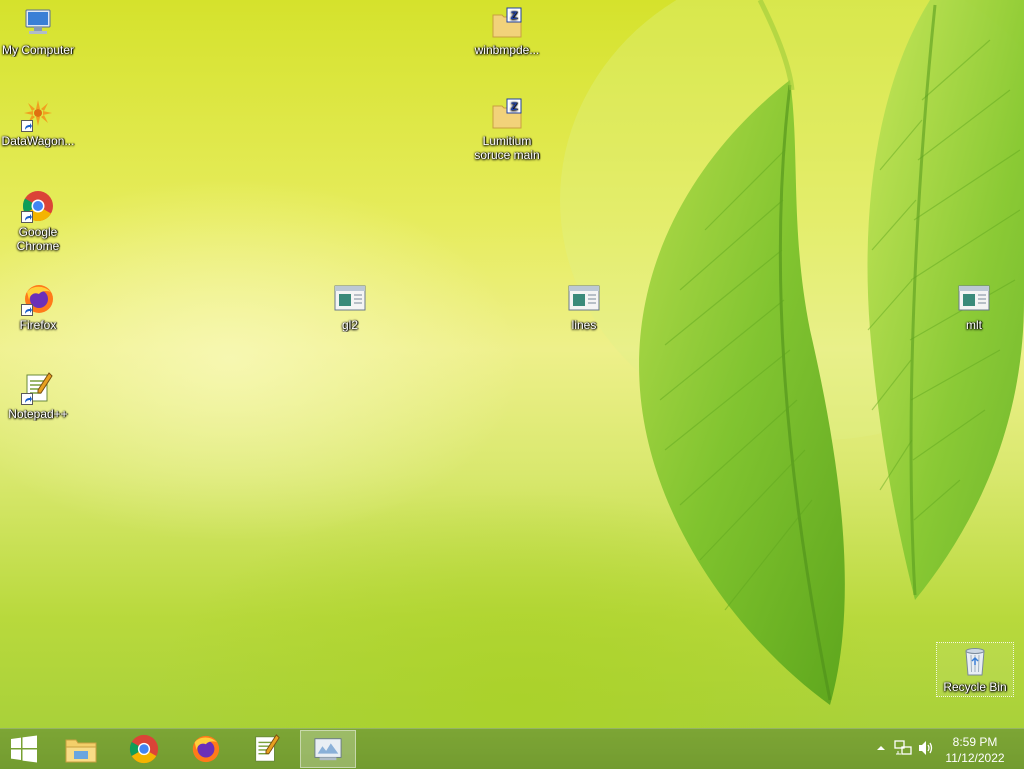  I want to click on taskbar-firefox, so click(205, 749).